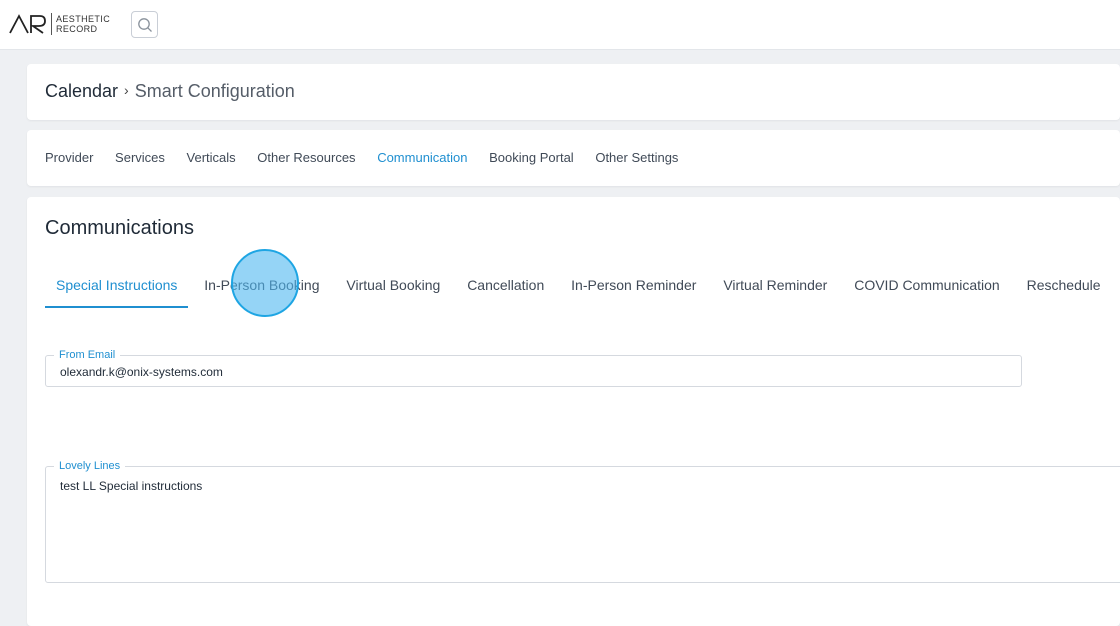  Describe the element at coordinates (81, 91) in the screenshot. I see `breadcrumb-calendar: Calendar` at that location.